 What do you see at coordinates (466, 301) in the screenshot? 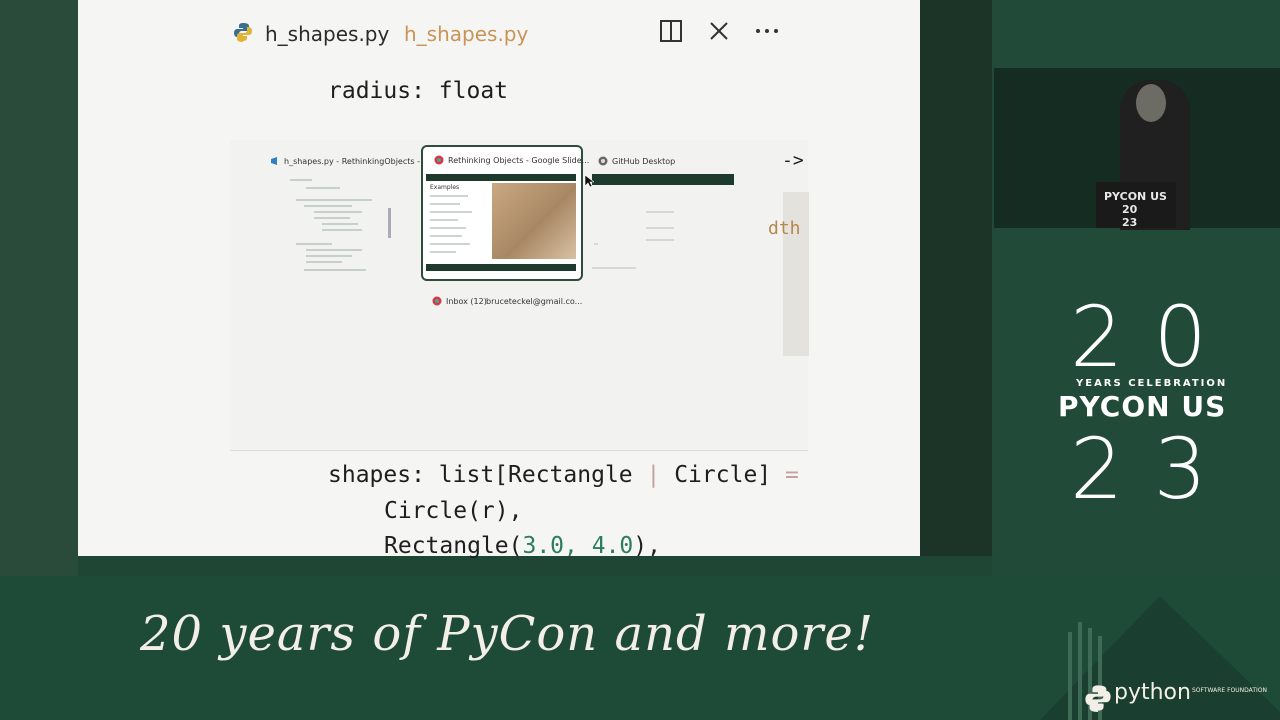
I see `window-inbox-title: Inbox (12)` at bounding box center [466, 301].